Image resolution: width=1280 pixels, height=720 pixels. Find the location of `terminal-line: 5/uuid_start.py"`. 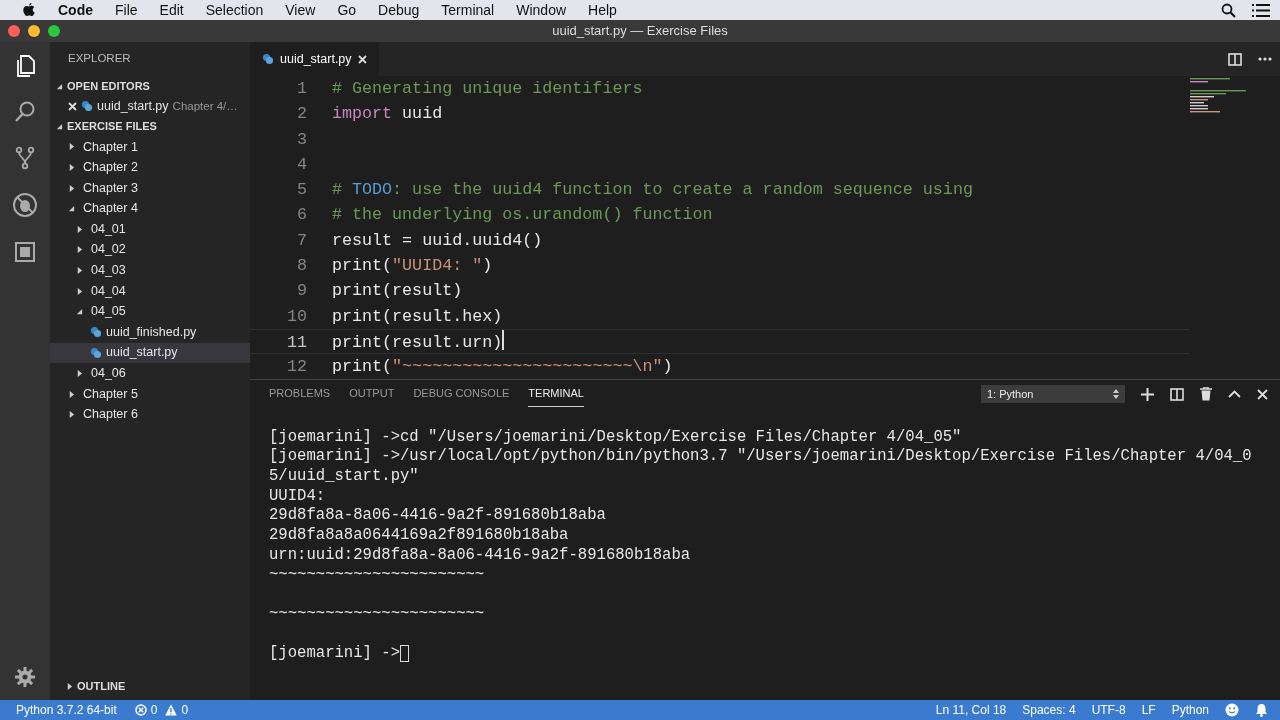

terminal-line: 5/uuid_start.py" is located at coordinates (344, 477).